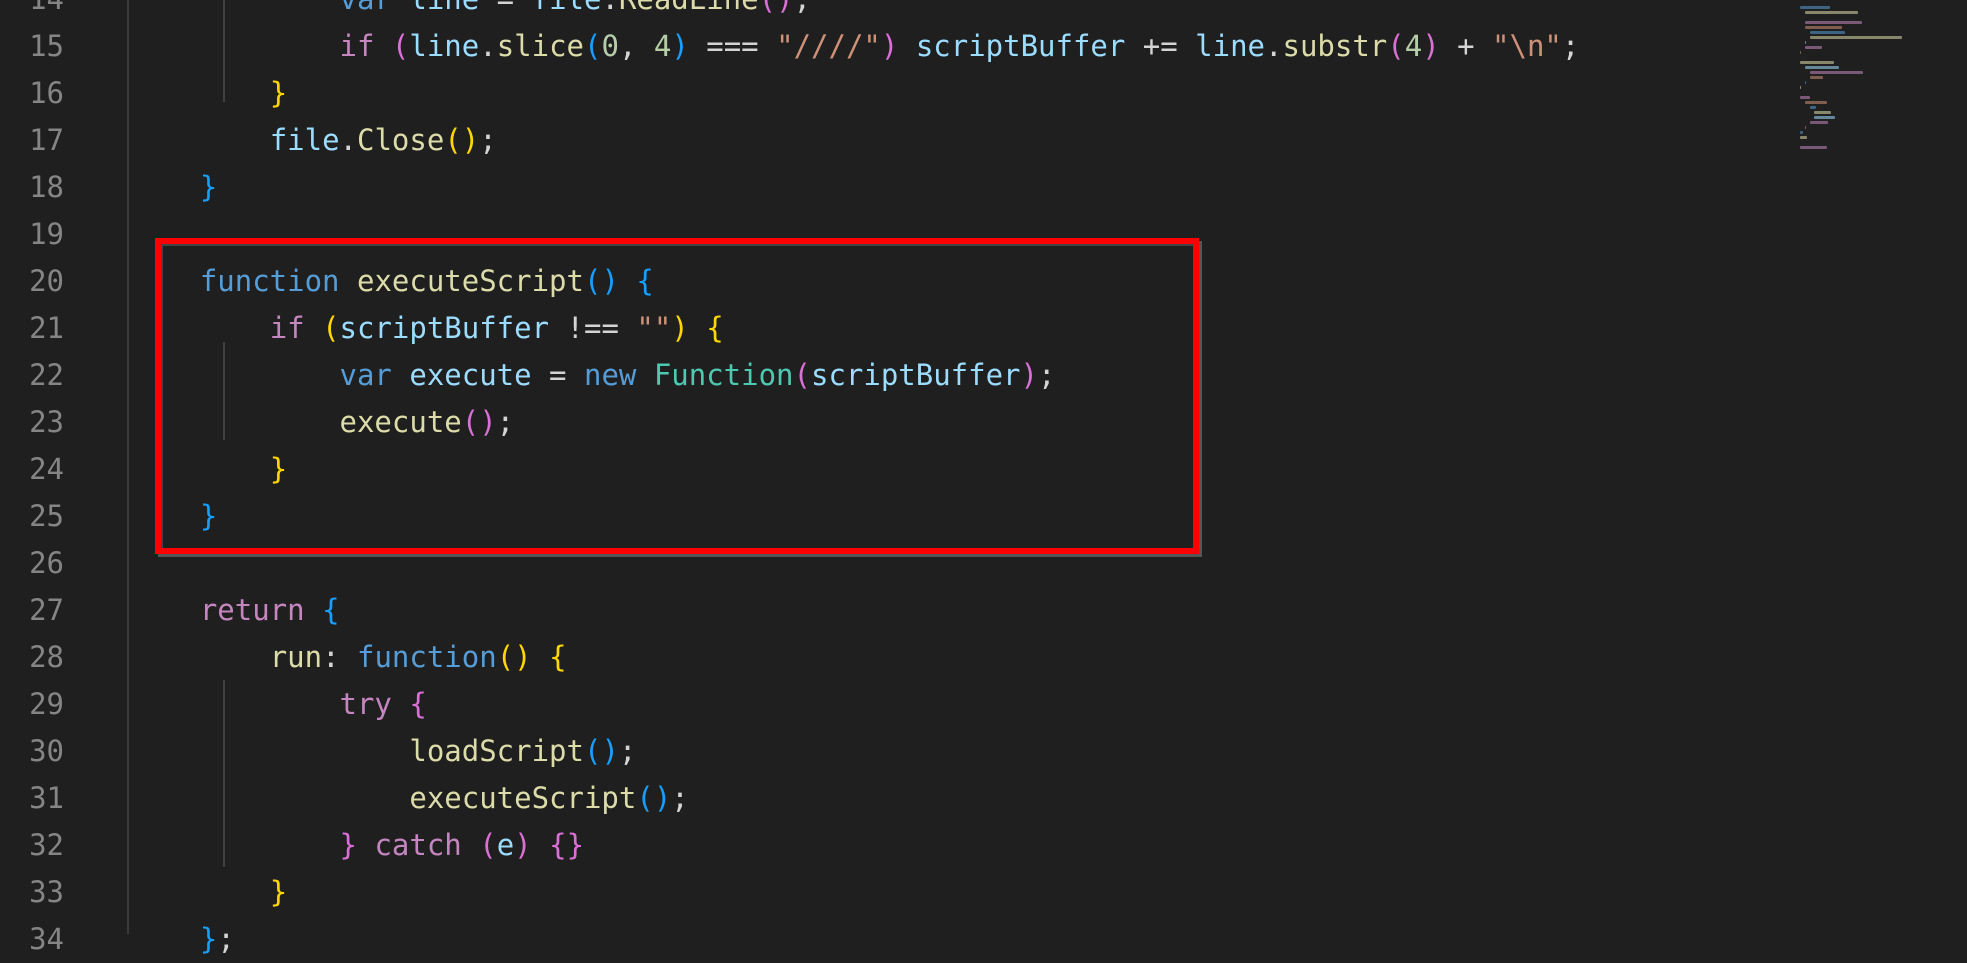 This screenshot has width=1967, height=963. I want to click on code-token: =, so click(557, 375).